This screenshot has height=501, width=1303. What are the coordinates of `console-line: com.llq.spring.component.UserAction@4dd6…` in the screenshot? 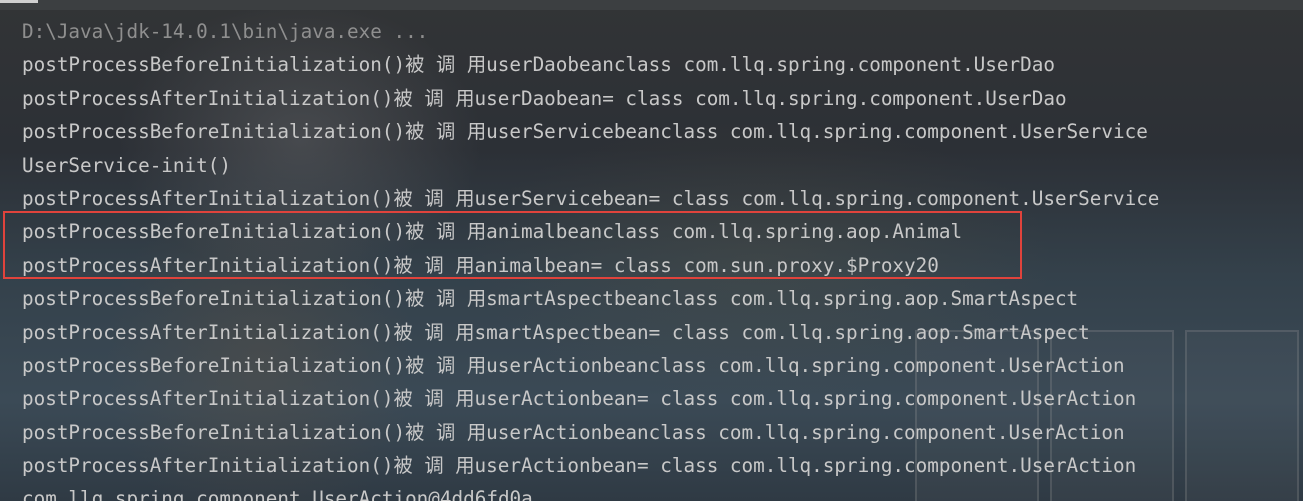 It's located at (277, 494).